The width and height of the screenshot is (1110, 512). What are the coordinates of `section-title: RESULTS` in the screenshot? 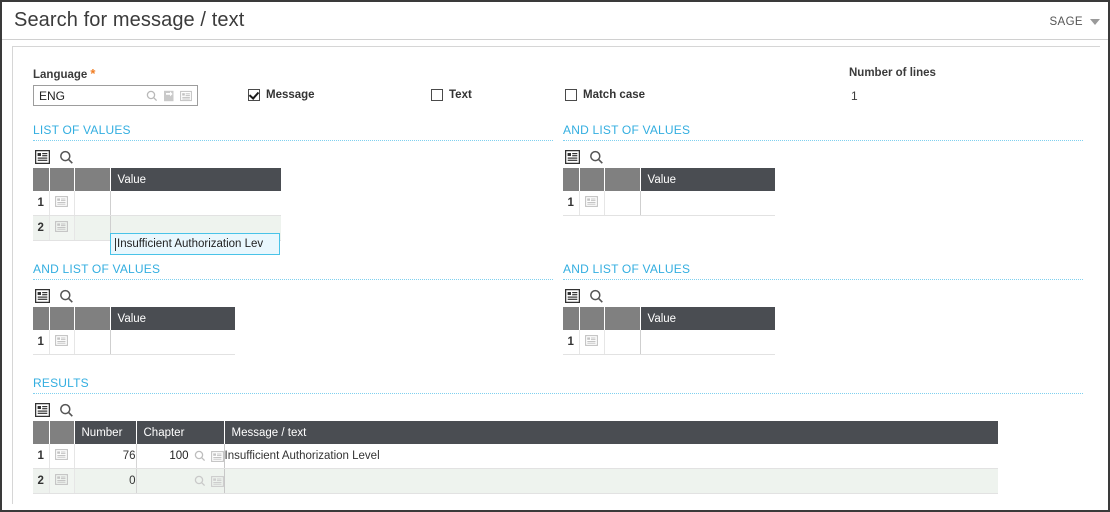 It's located at (61, 383).